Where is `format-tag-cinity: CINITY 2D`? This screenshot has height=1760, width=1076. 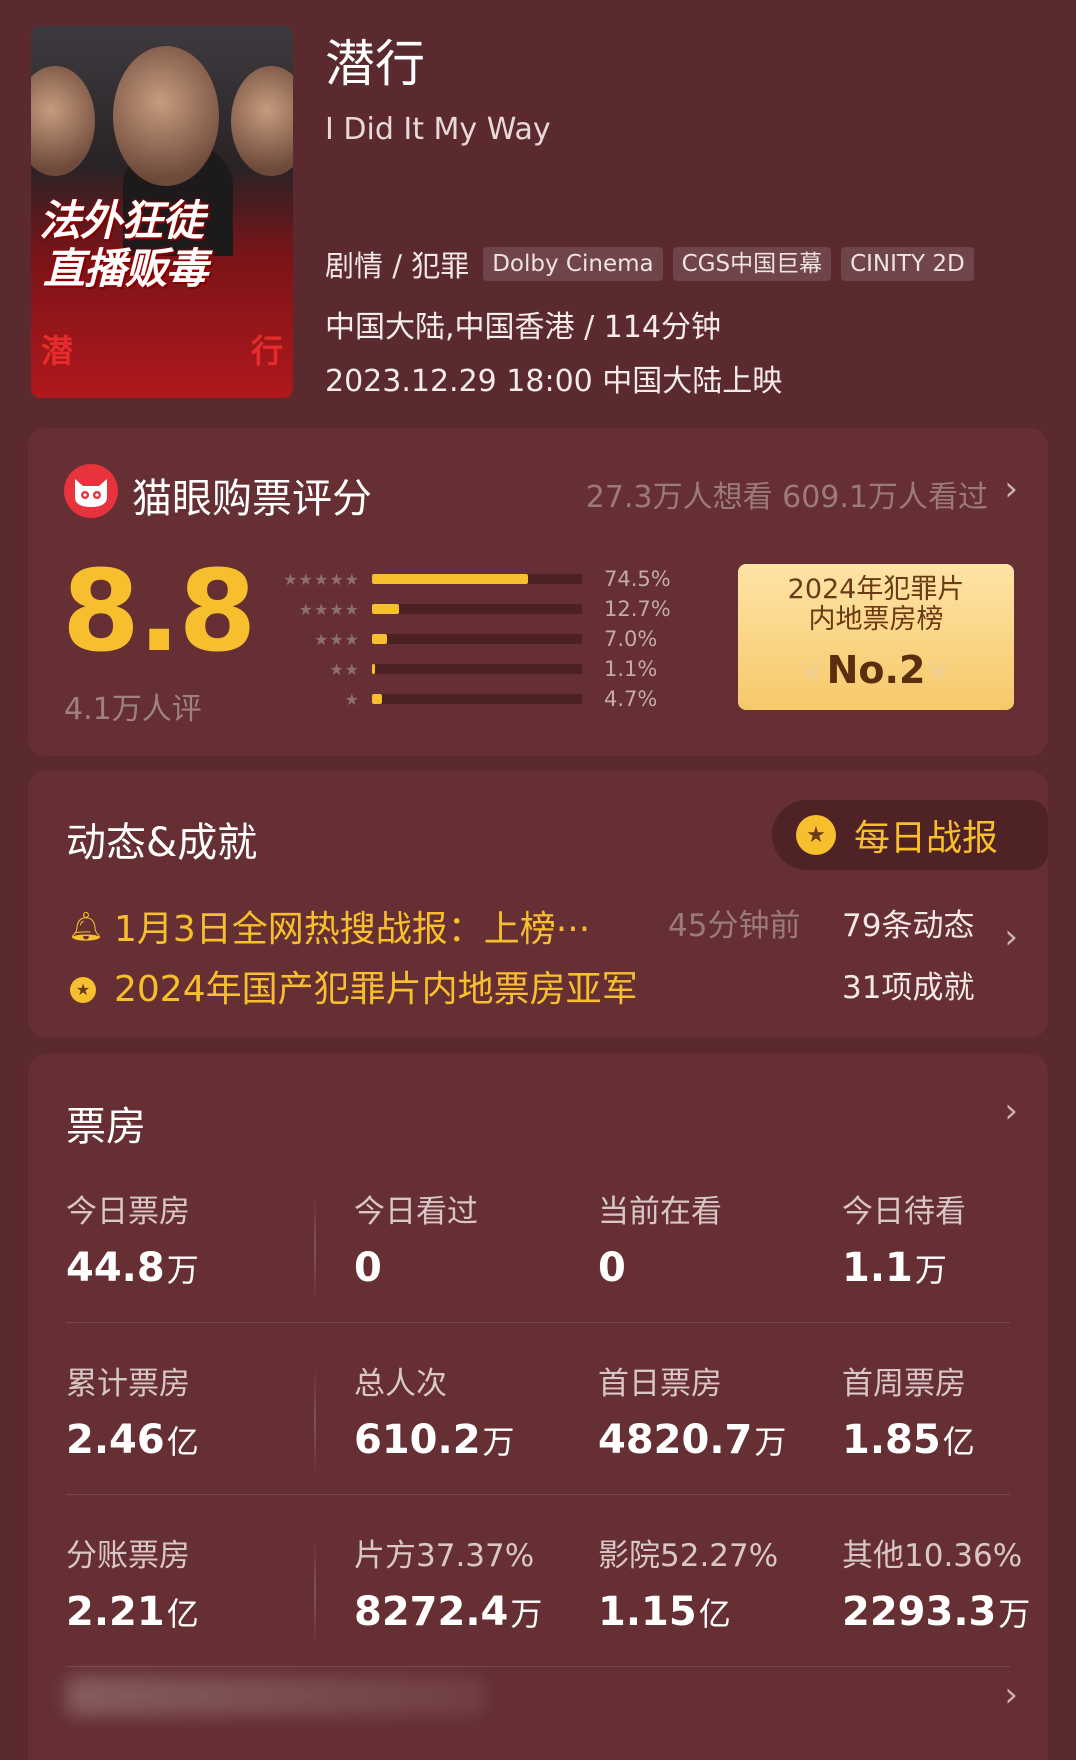 format-tag-cinity: CINITY 2D is located at coordinates (907, 264).